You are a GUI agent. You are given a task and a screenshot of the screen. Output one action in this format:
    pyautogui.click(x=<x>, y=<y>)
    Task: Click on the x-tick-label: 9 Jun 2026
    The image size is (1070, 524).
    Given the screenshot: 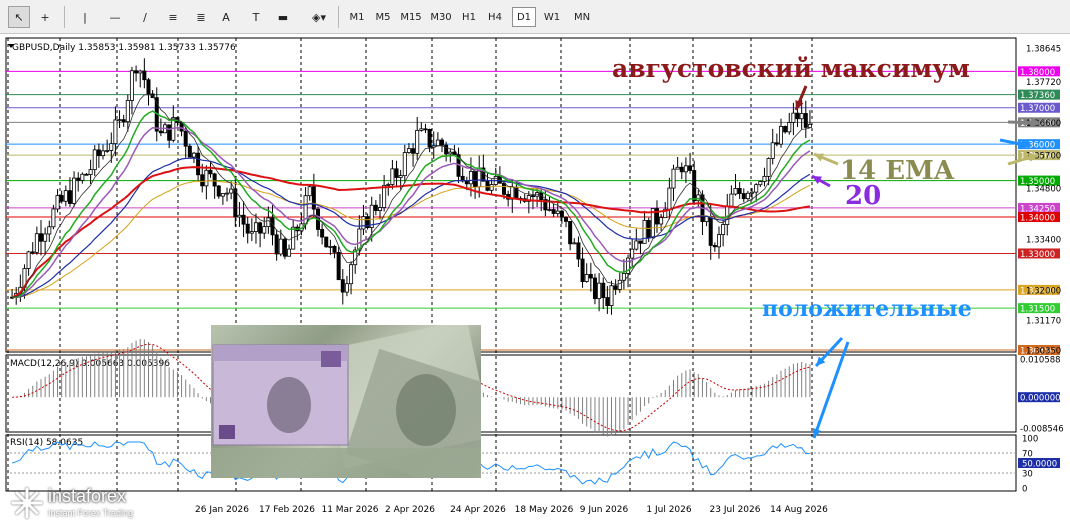 What is the action you would take?
    pyautogui.click(x=604, y=510)
    